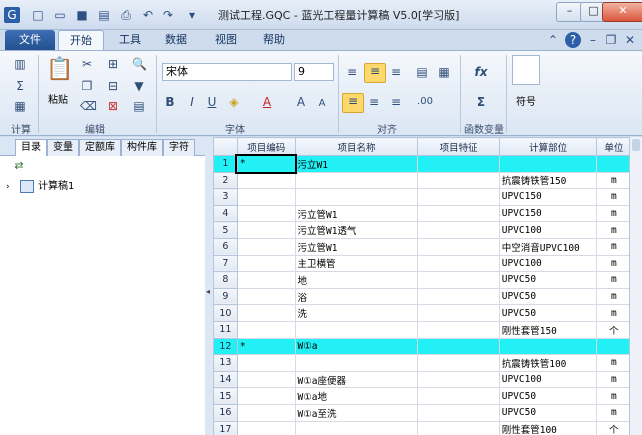 The height and width of the screenshot is (435, 642). What do you see at coordinates (614, 427) in the screenshot?
I see `cell-unit: 个` at bounding box center [614, 427].